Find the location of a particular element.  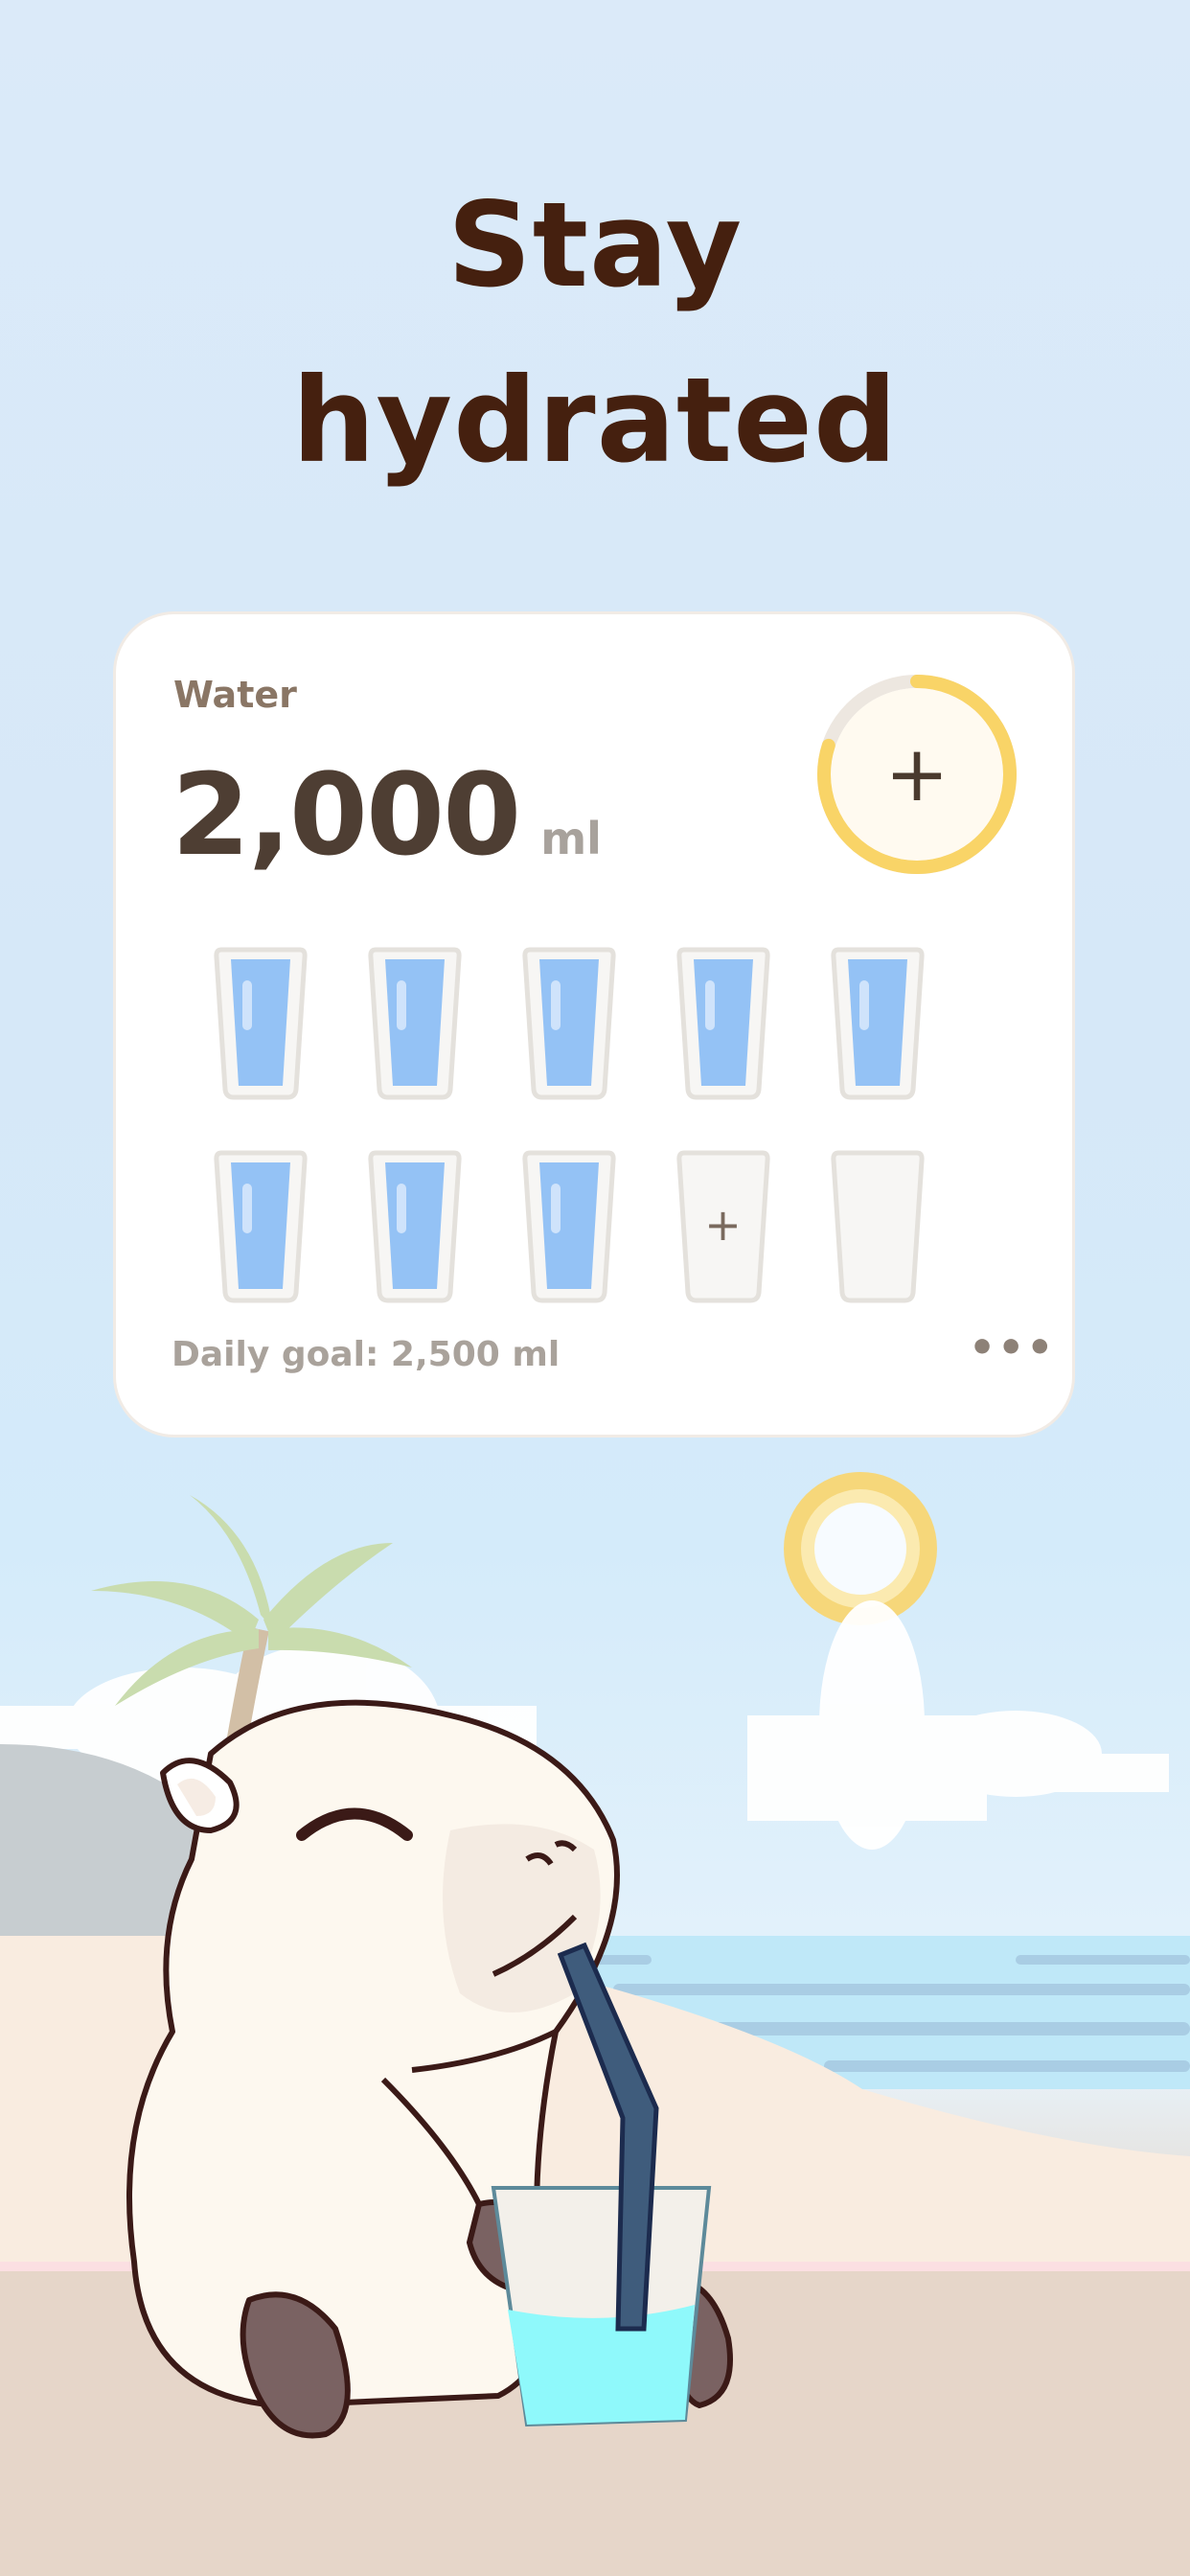

add-cup-button: + is located at coordinates (723, 1244).